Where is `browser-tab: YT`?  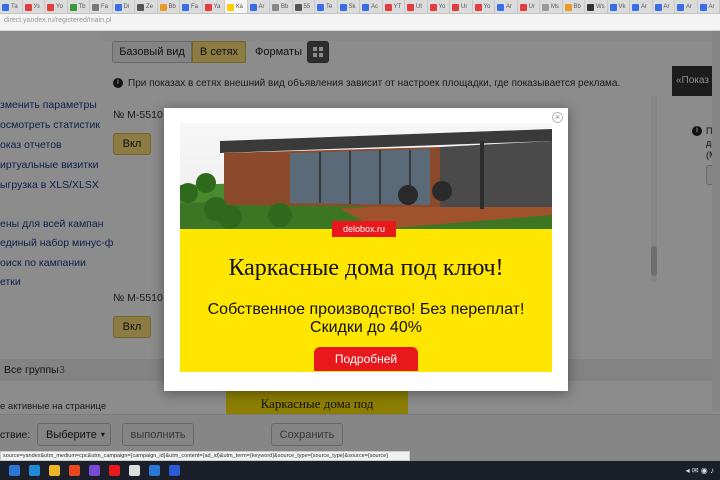
browser-tab: YT is located at coordinates (394, 6).